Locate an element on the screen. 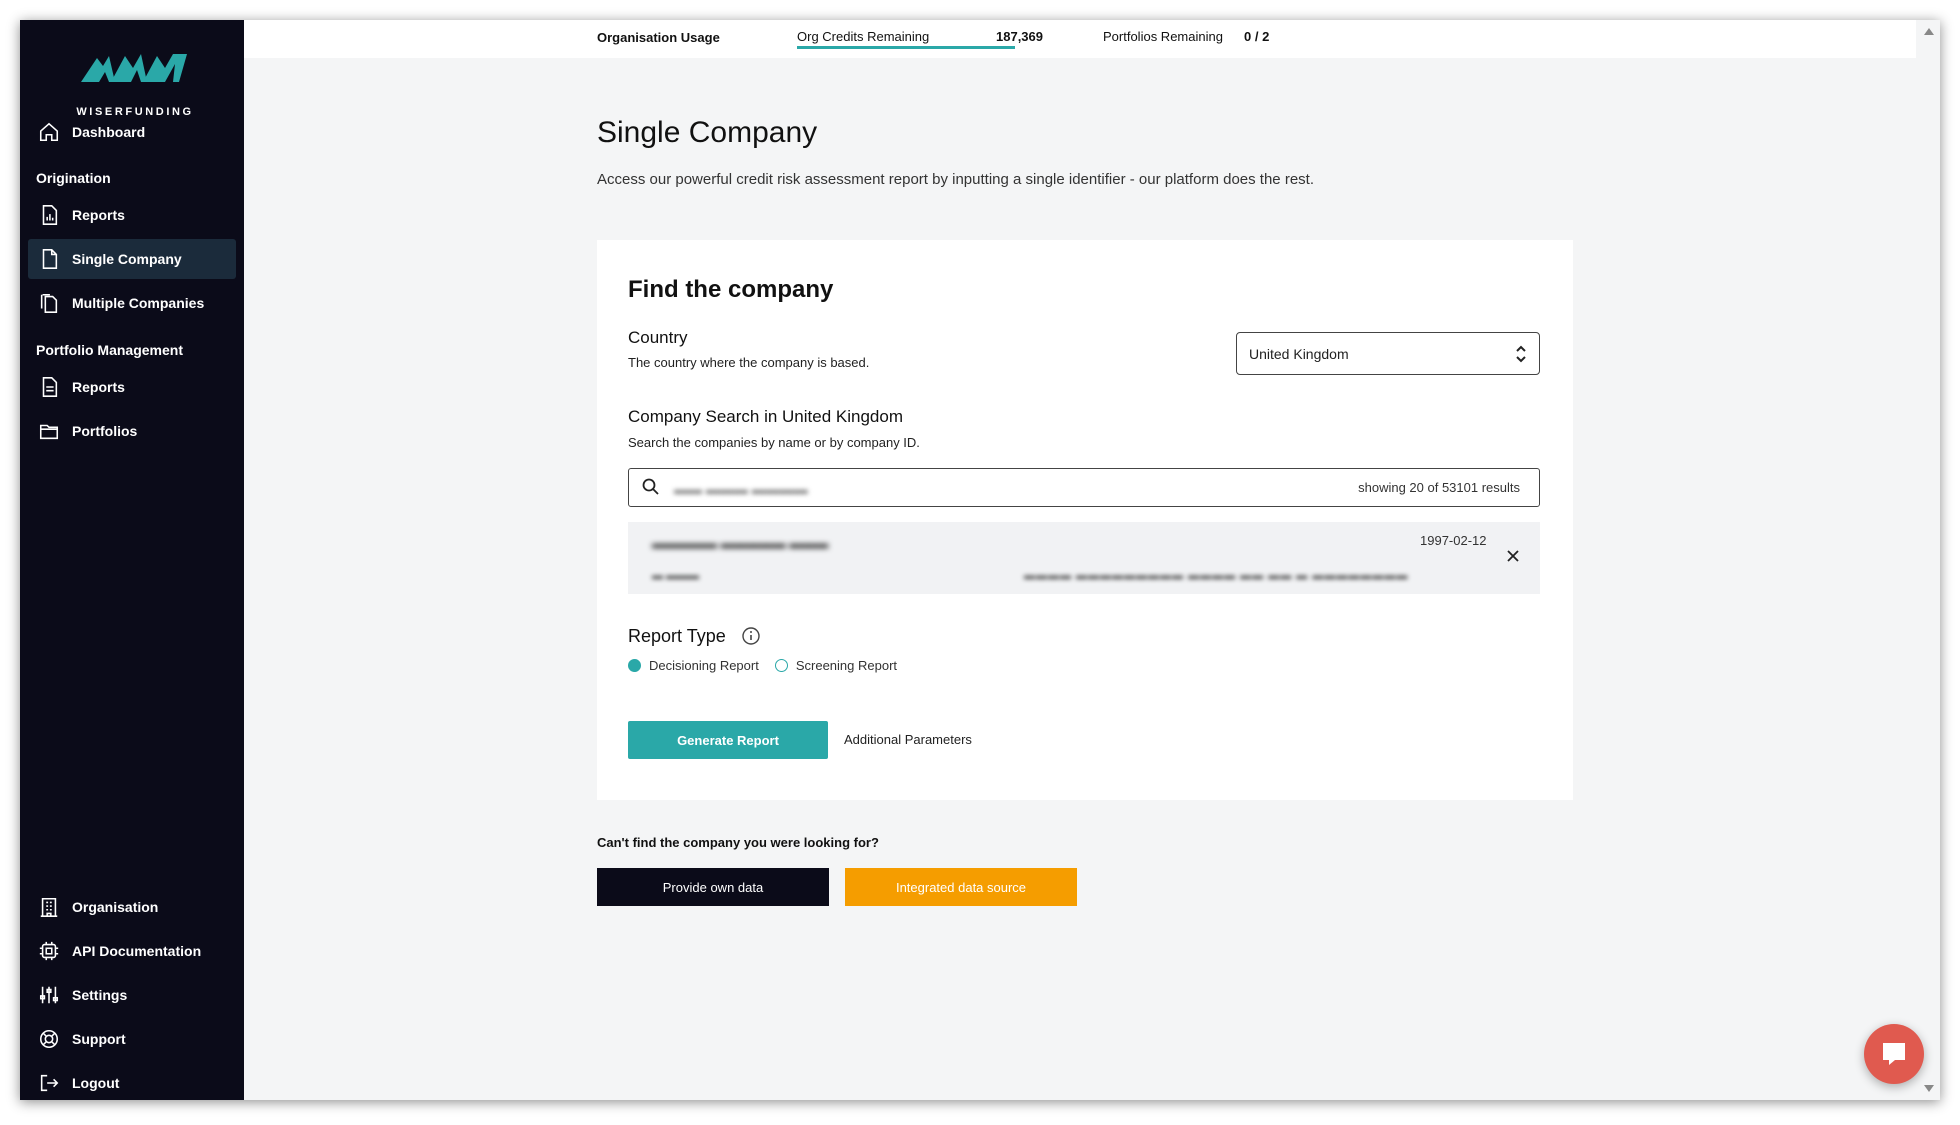 The height and width of the screenshot is (1125, 1960). sidebar-item-multiple-companies: Multiple Companies is located at coordinates (132, 303).